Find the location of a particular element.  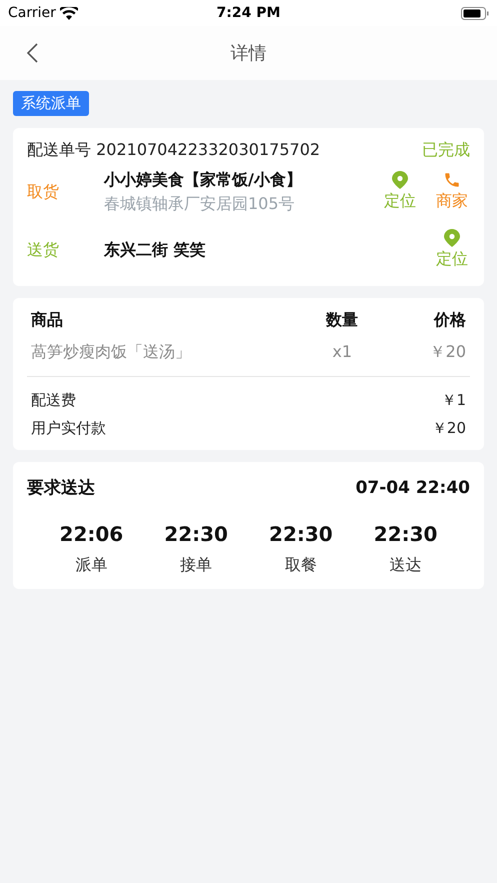

table-cell-text: 萵笋炒瘦肉饭「送汤」 is located at coordinates (111, 351).